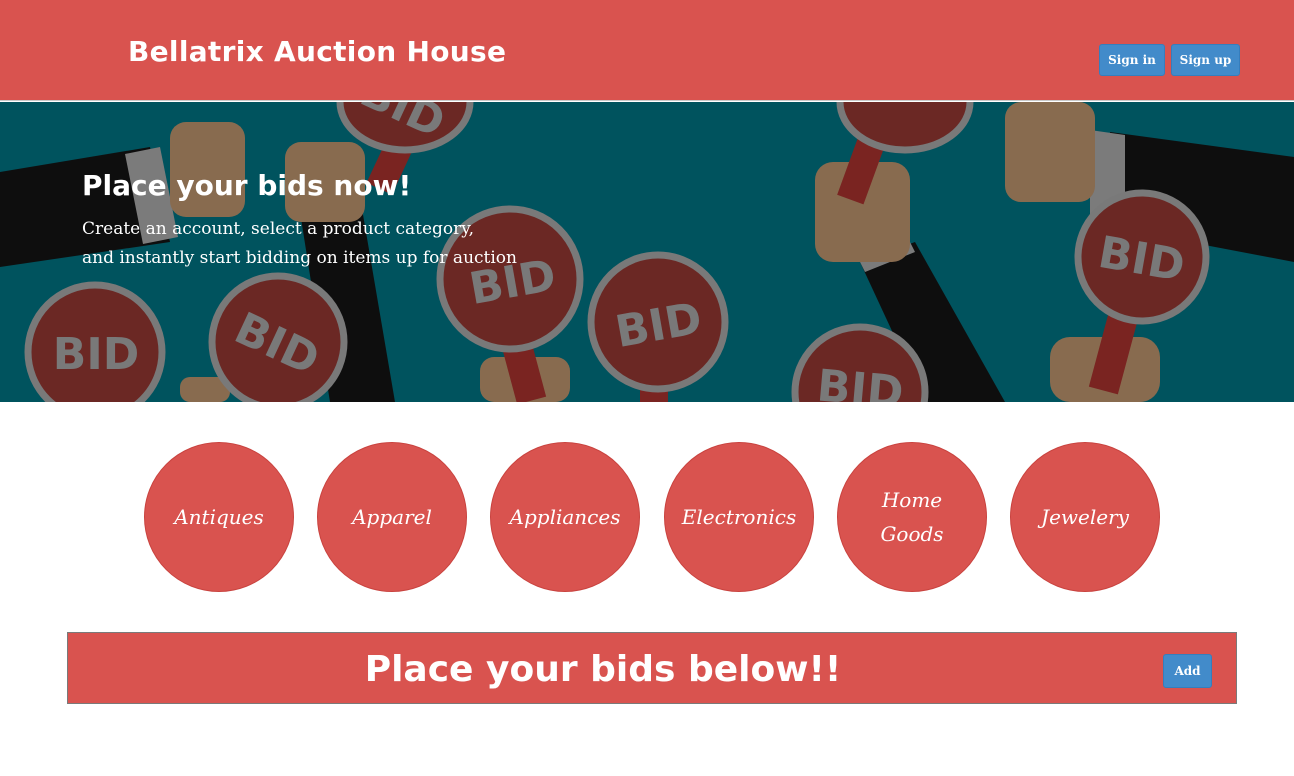 Image resolution: width=1294 pixels, height=776 pixels. I want to click on bids-title: Place your bids below!!, so click(603, 669).